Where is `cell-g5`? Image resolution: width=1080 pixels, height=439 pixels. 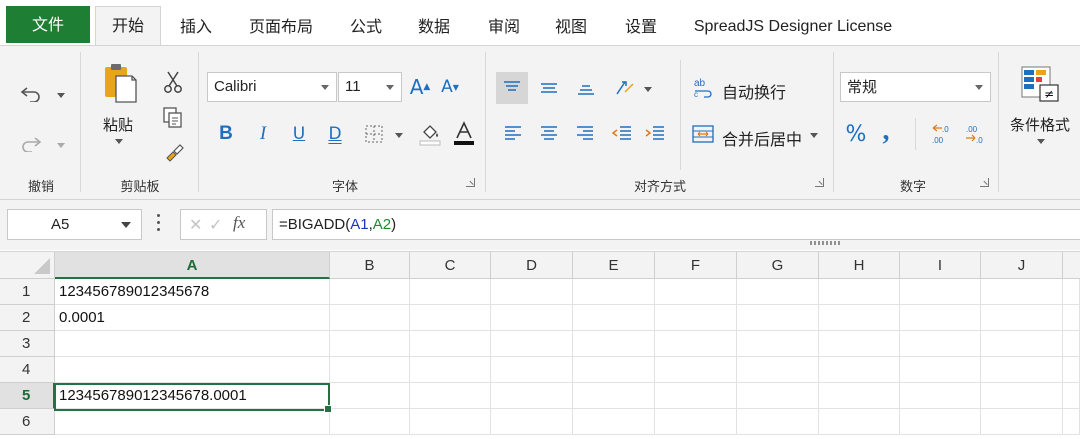 cell-g5 is located at coordinates (778, 396).